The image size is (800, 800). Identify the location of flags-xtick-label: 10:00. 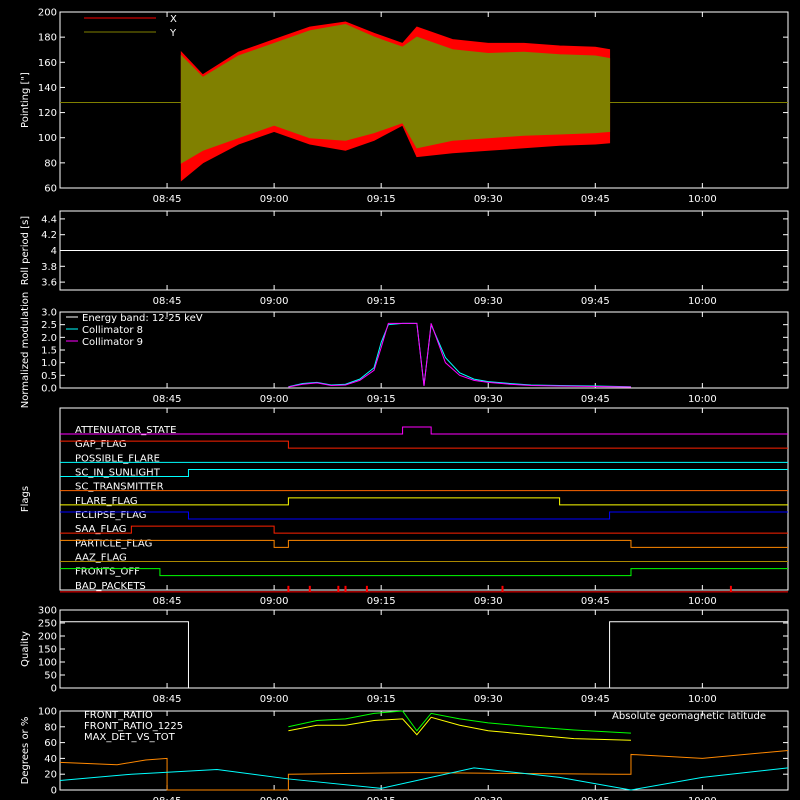
(702, 601).